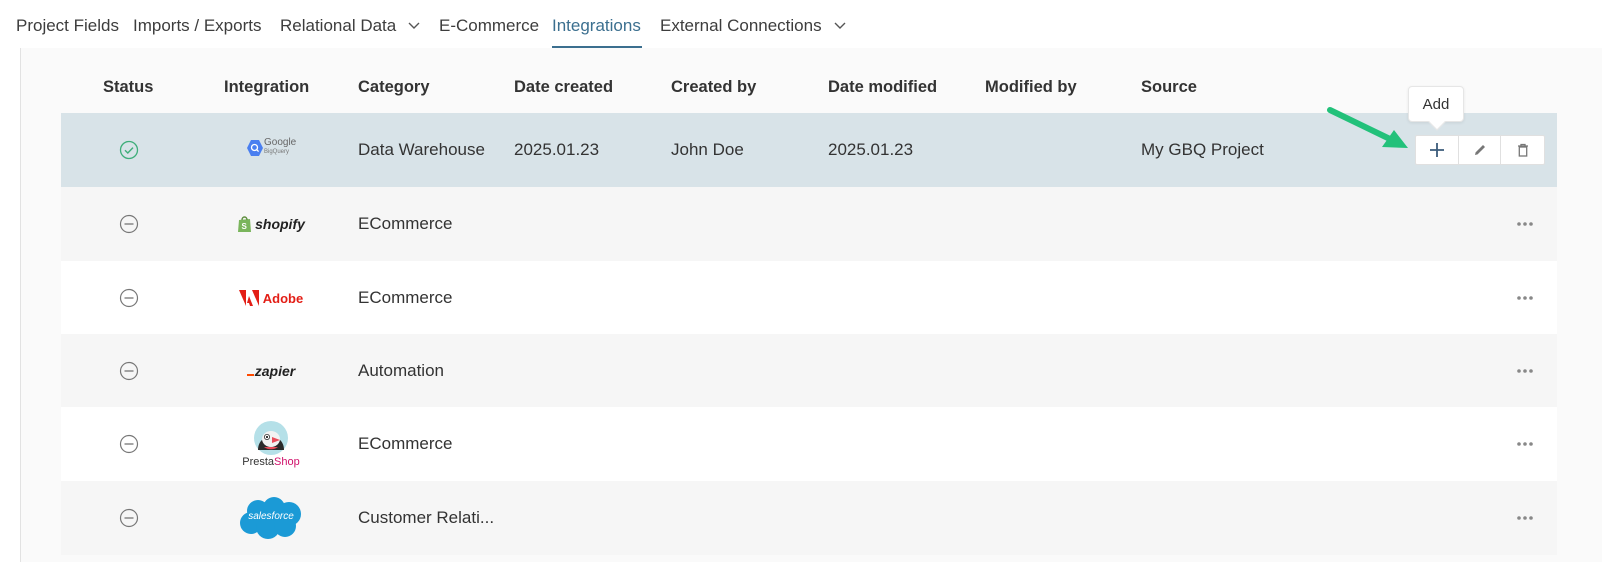  What do you see at coordinates (809, 444) in the screenshot?
I see `table-row: PrestaShop ECommerce` at bounding box center [809, 444].